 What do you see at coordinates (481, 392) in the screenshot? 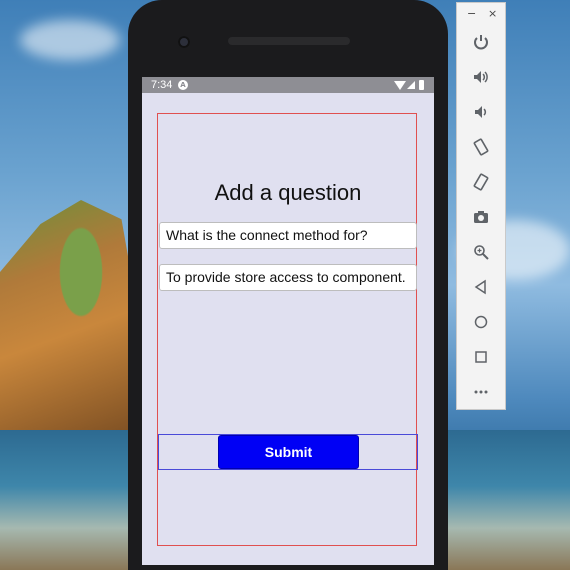
I see `more-icon` at bounding box center [481, 392].